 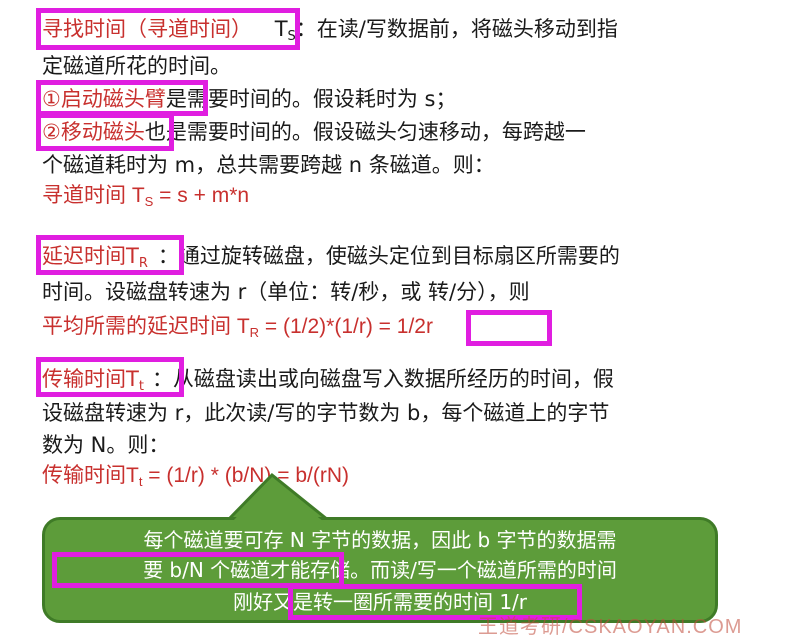 What do you see at coordinates (388, 256) in the screenshot?
I see `latency-desc-1: ：通过旋转磁盘，使磁头定位到目标扇区所需要的` at bounding box center [388, 256].